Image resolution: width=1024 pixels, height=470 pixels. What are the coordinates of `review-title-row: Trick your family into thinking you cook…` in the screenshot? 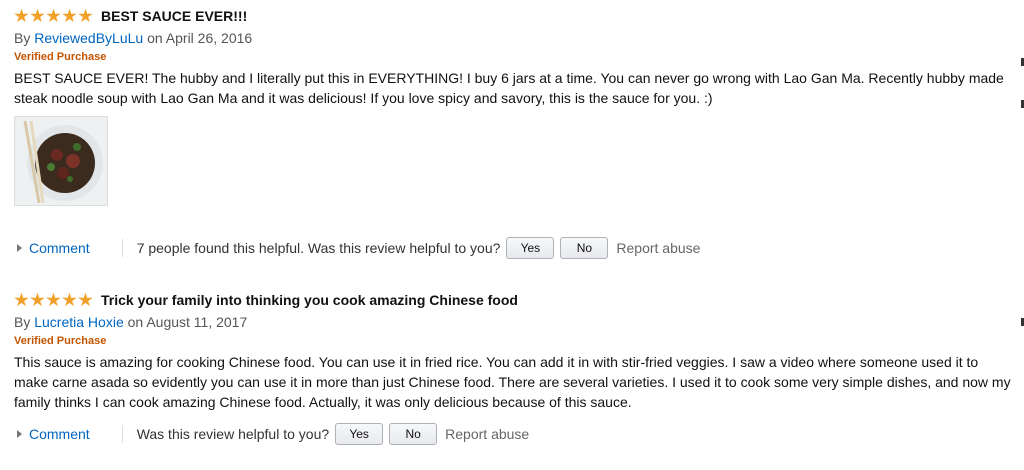 It's located at (514, 300).